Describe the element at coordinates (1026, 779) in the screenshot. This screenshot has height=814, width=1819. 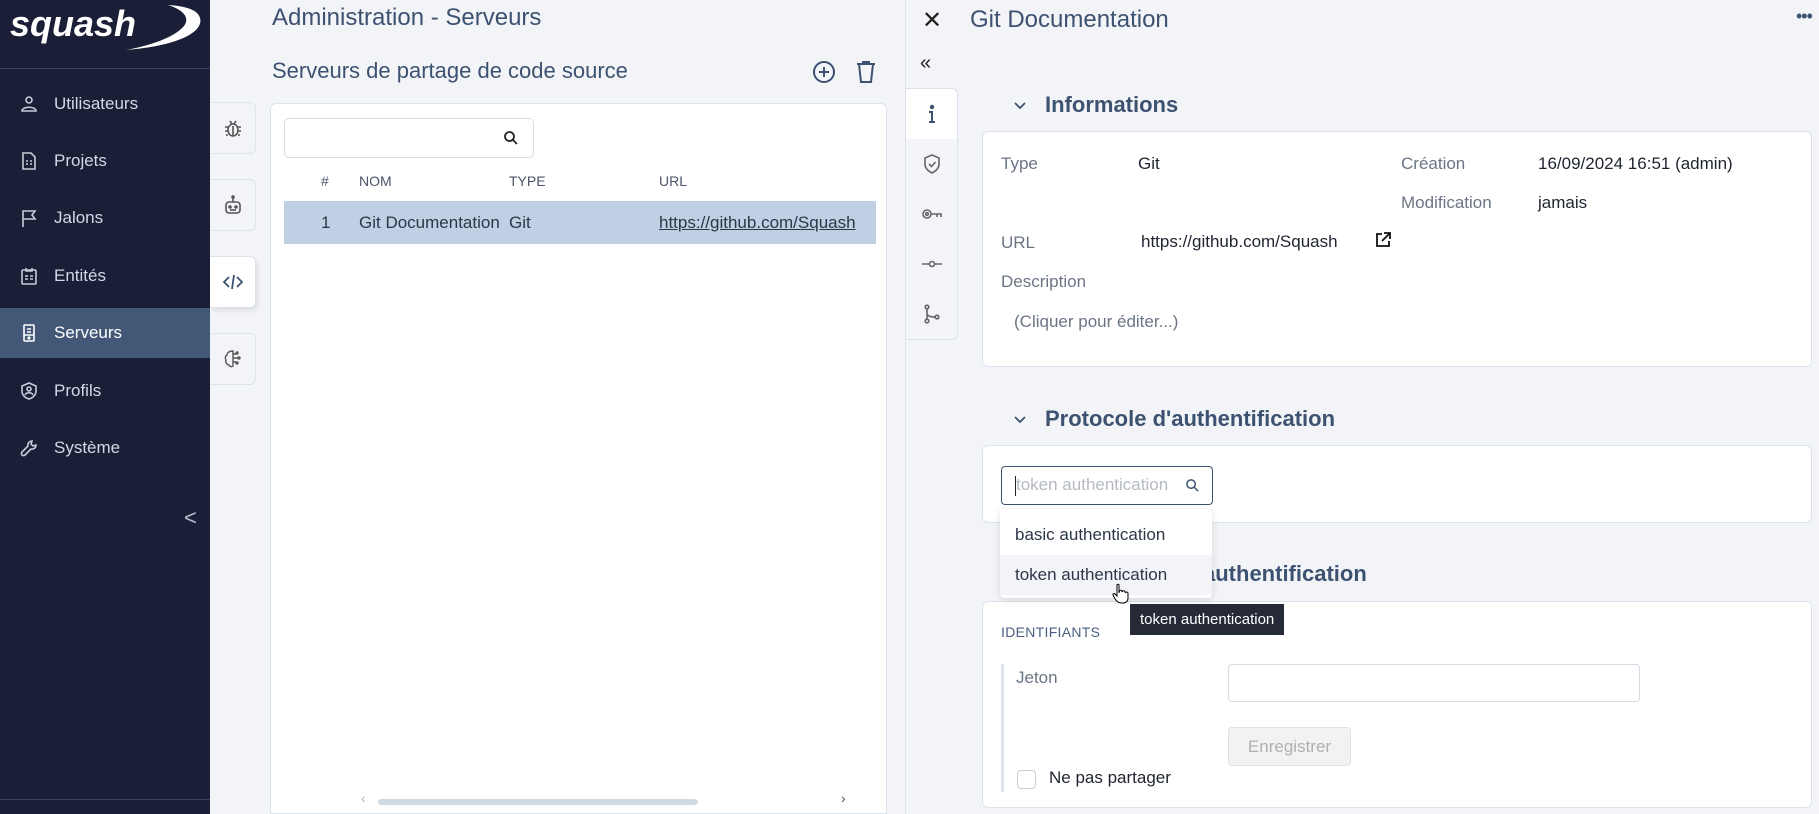
I see `no-share-checkbox` at that location.